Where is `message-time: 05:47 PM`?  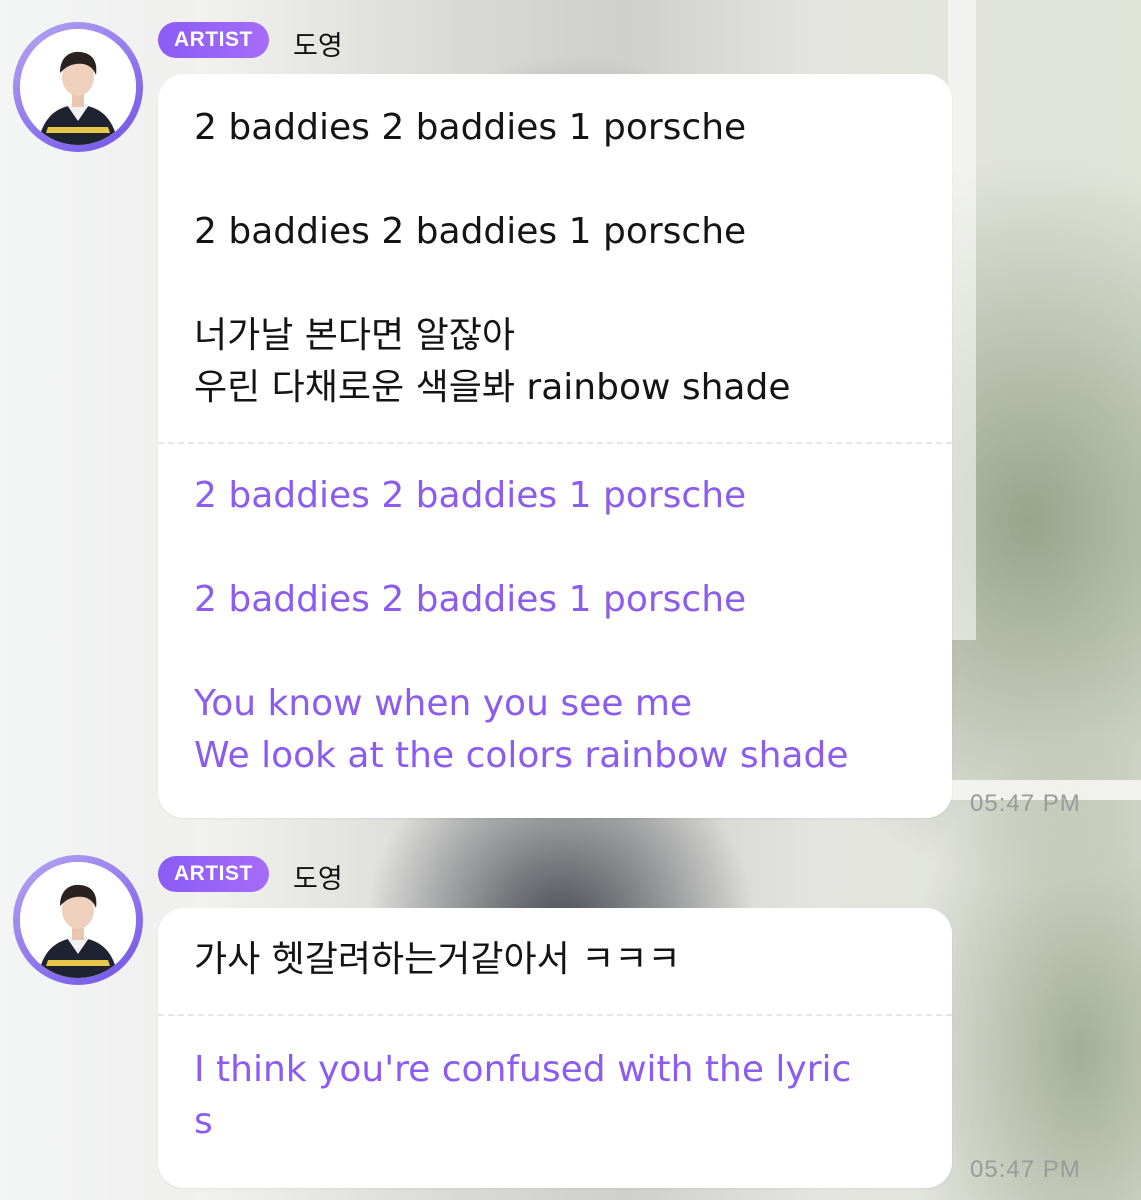 message-time: 05:47 PM is located at coordinates (1025, 1169).